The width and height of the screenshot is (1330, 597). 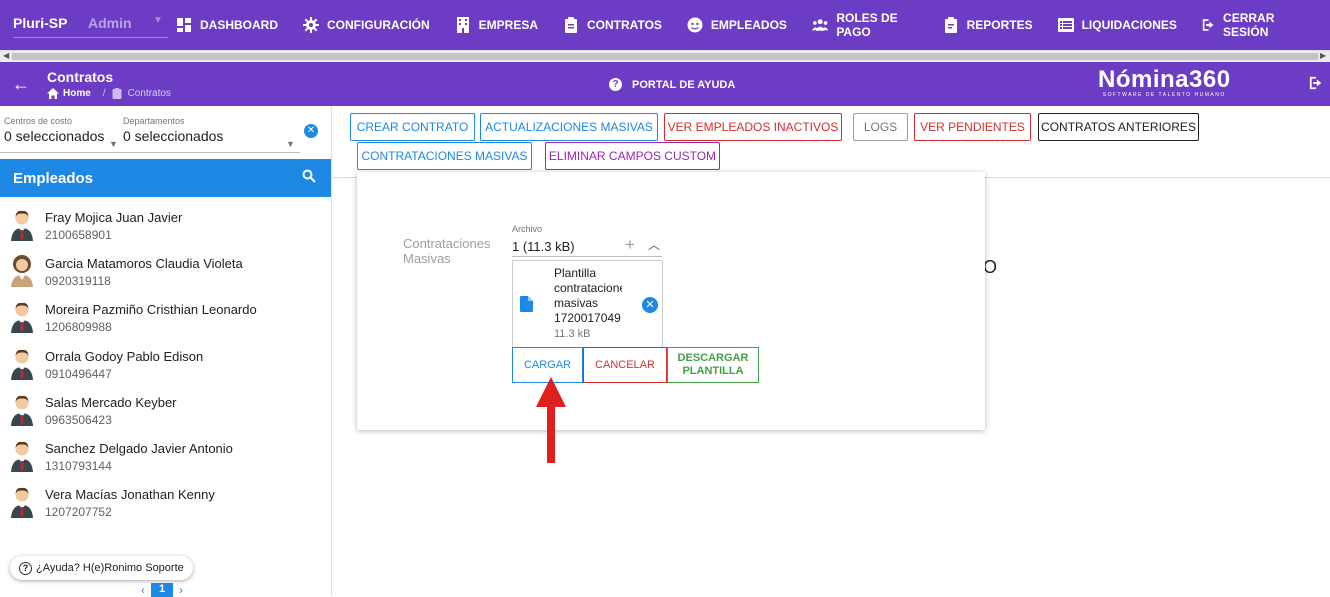 I want to click on nav-liquidaciones: LIQUIDACIONES, so click(x=1117, y=25).